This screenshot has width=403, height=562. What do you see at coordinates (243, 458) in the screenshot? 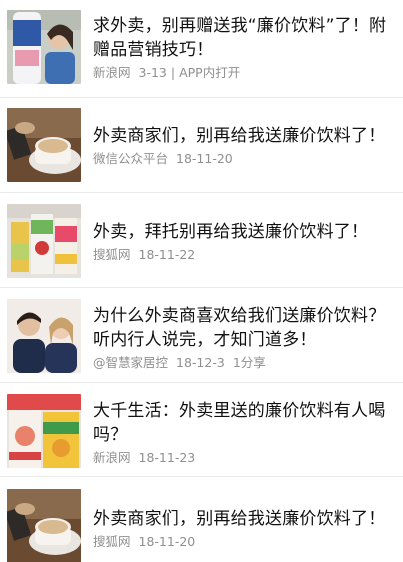
I see `news-meta: 新浪网 18-11-23` at bounding box center [243, 458].